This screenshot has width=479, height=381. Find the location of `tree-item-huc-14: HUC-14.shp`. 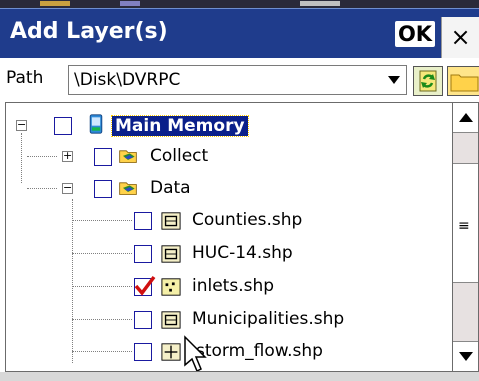

tree-item-huc-14: HUC-14.shp is located at coordinates (226, 254).